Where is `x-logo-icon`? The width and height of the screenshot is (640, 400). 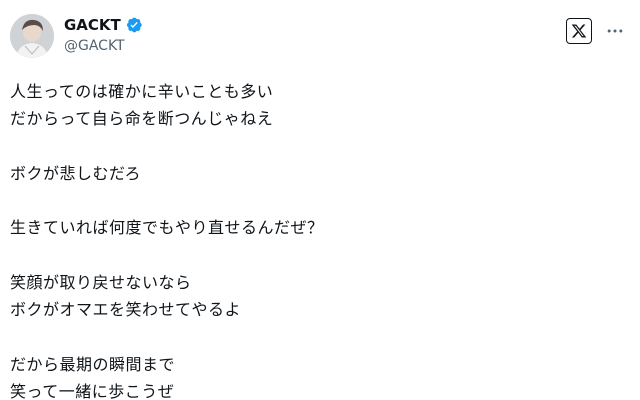 x-logo-icon is located at coordinates (579, 31).